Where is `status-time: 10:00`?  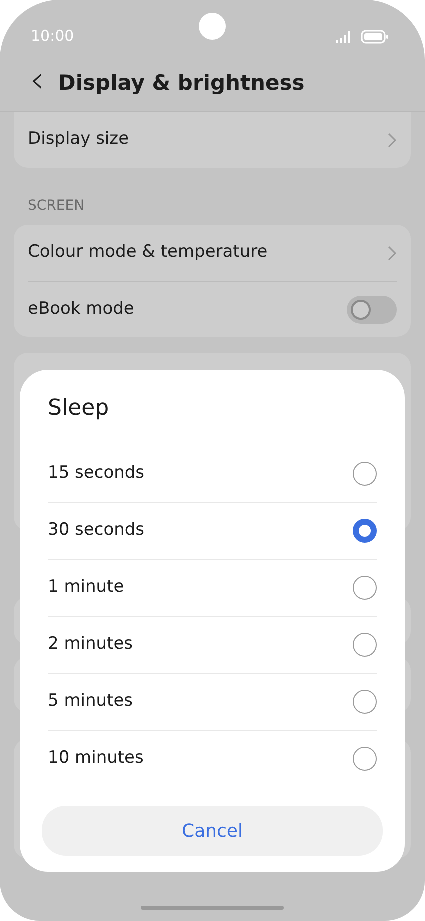 status-time: 10:00 is located at coordinates (52, 37).